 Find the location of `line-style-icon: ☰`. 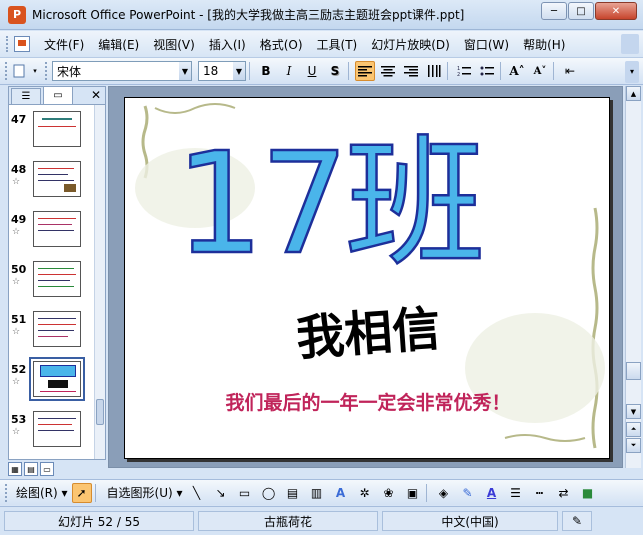

line-style-icon: ☰ is located at coordinates (516, 493).